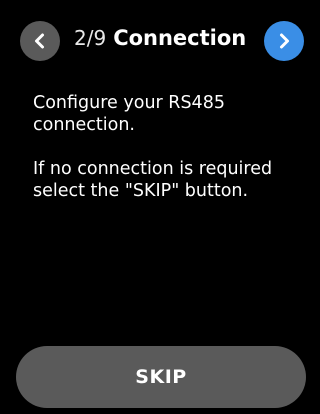  I want to click on previous-button, so click(40, 41).